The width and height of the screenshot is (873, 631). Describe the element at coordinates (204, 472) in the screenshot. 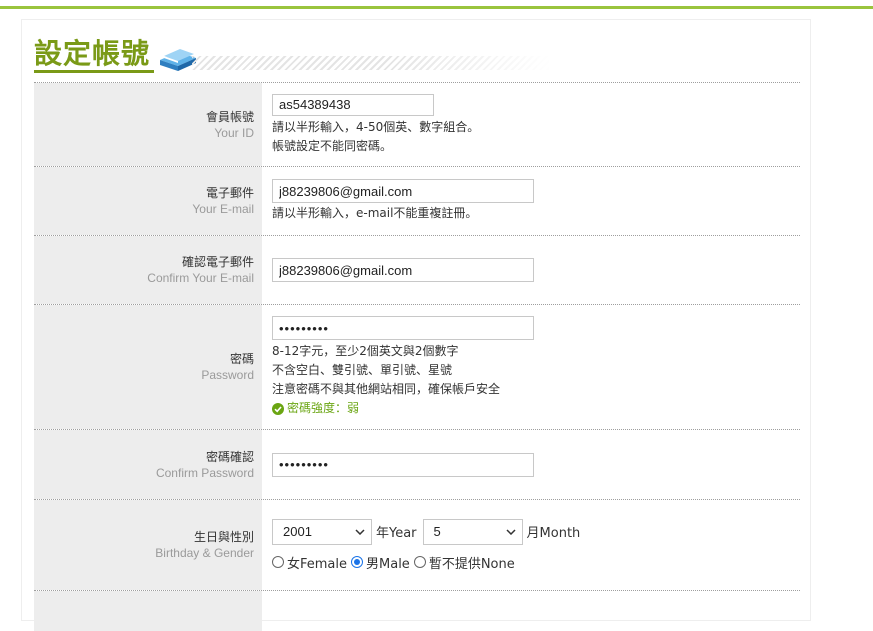

I see `confirm-password-label-en: Confirm Password` at that location.